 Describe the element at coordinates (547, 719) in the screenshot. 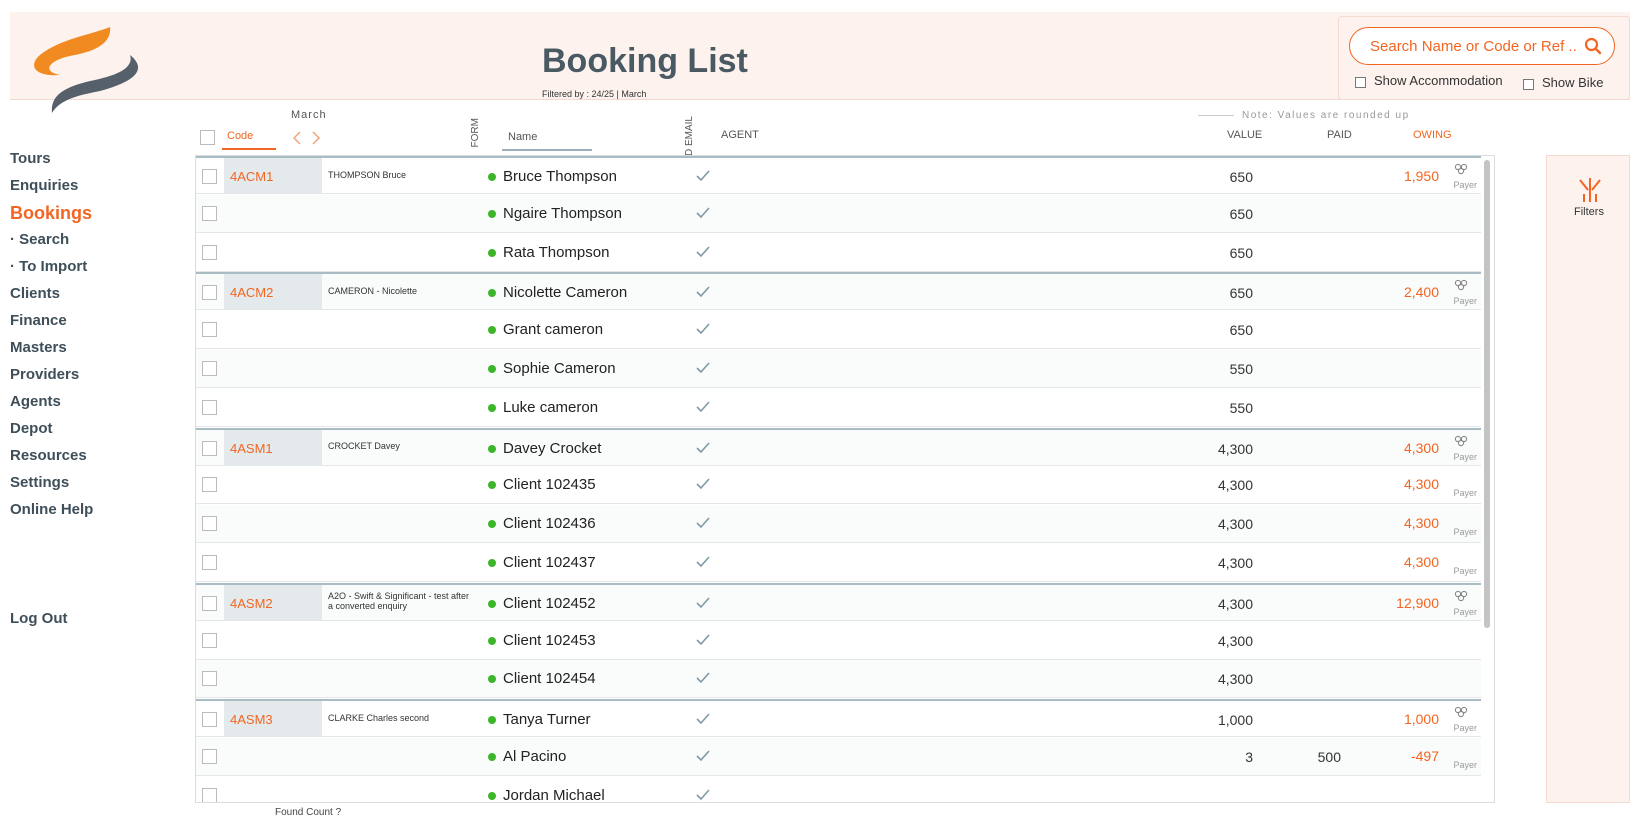

I see `client-name: Tanya Turner` at that location.